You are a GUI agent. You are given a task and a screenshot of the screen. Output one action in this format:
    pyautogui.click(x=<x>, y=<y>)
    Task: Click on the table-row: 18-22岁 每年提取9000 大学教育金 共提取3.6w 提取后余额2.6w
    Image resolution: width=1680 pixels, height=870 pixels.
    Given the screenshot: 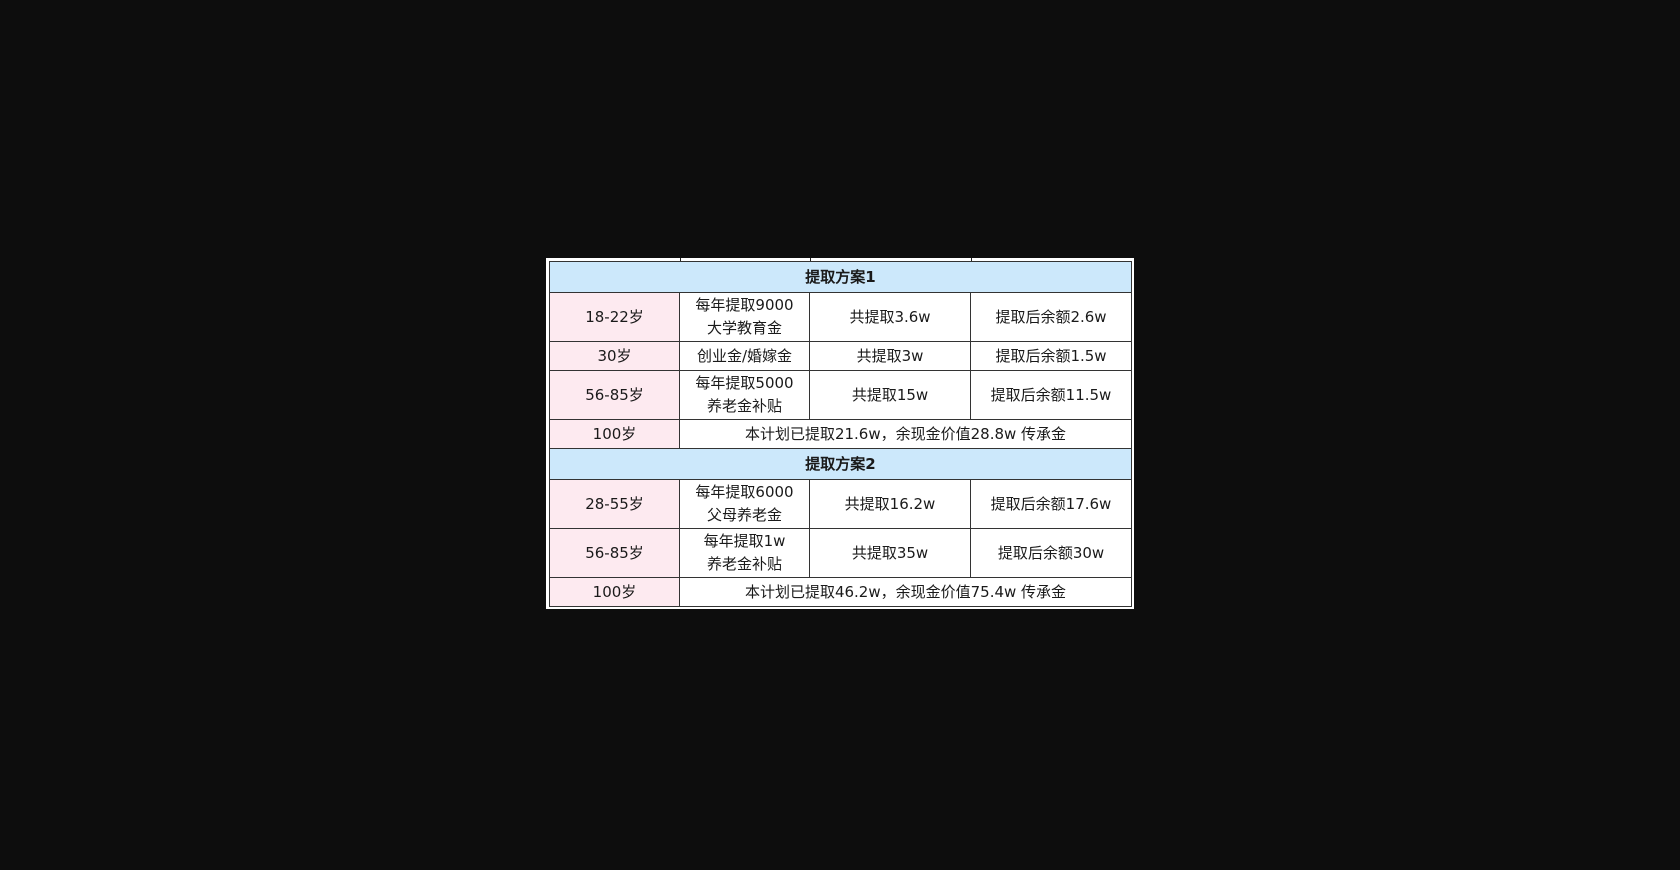 What is the action you would take?
    pyautogui.click(x=840, y=317)
    